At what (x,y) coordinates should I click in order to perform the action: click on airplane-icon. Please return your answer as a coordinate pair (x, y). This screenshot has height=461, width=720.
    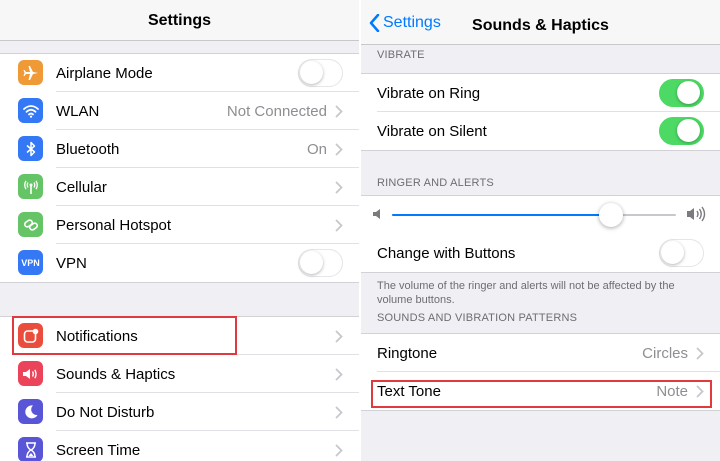
    Looking at the image, I should click on (30, 72).